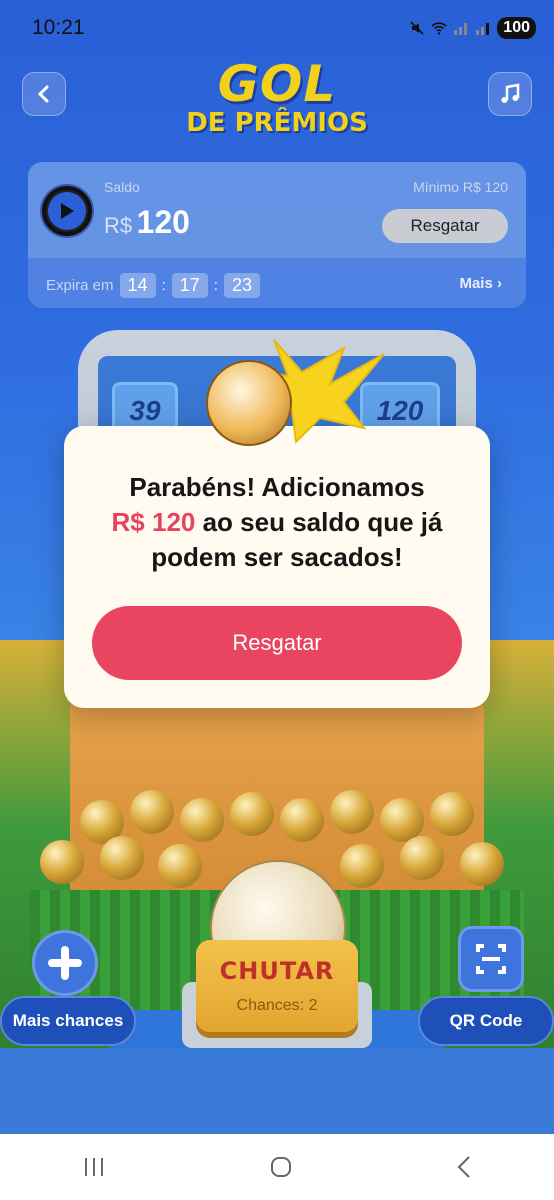 The width and height of the screenshot is (554, 1200). Describe the element at coordinates (163, 222) in the screenshot. I see `saldo-amount: 120` at that location.